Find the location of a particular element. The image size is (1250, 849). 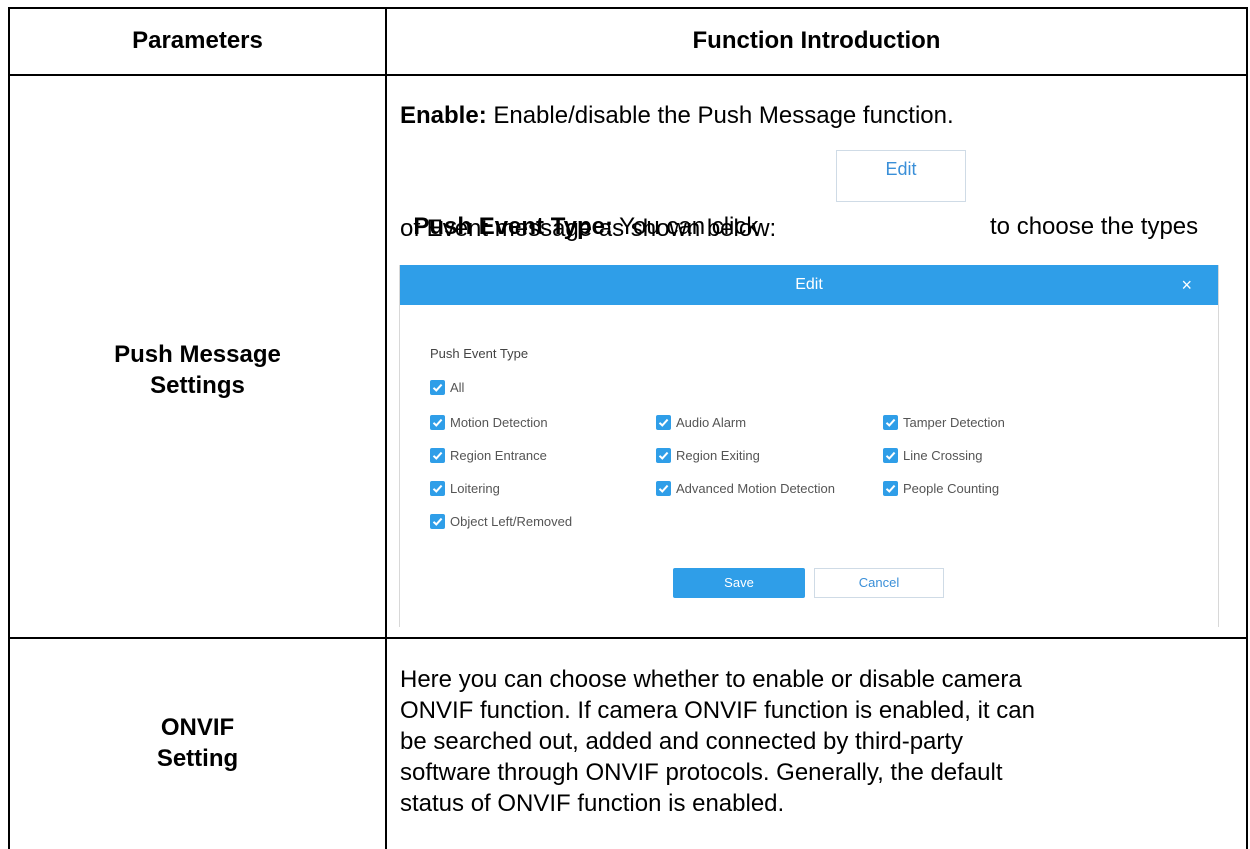

checkbox-label: Object Left/Removed is located at coordinates (511, 521).